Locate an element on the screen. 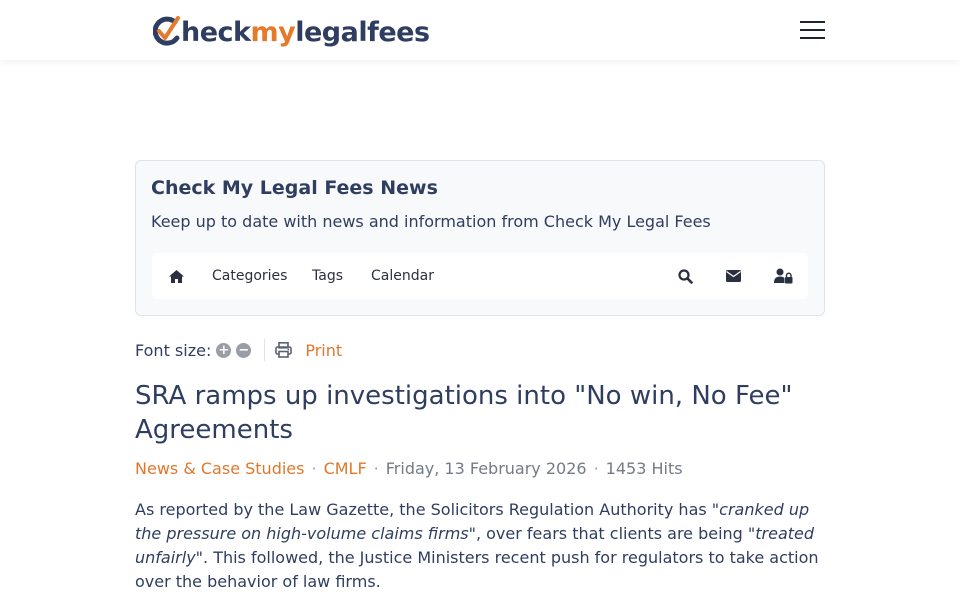  search-icon is located at coordinates (685, 276).